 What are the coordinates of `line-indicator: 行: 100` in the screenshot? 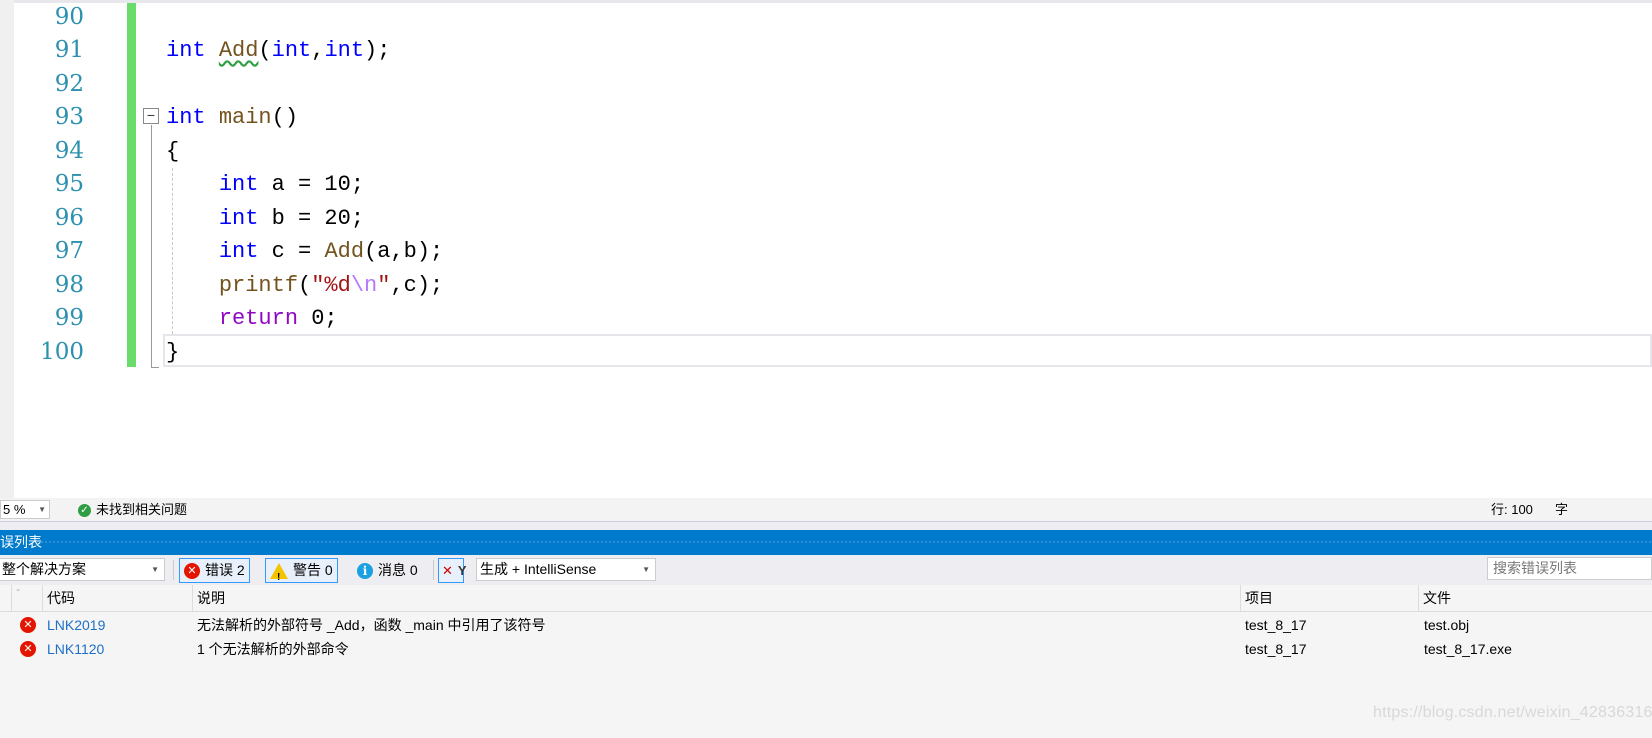 It's located at (1512, 509).